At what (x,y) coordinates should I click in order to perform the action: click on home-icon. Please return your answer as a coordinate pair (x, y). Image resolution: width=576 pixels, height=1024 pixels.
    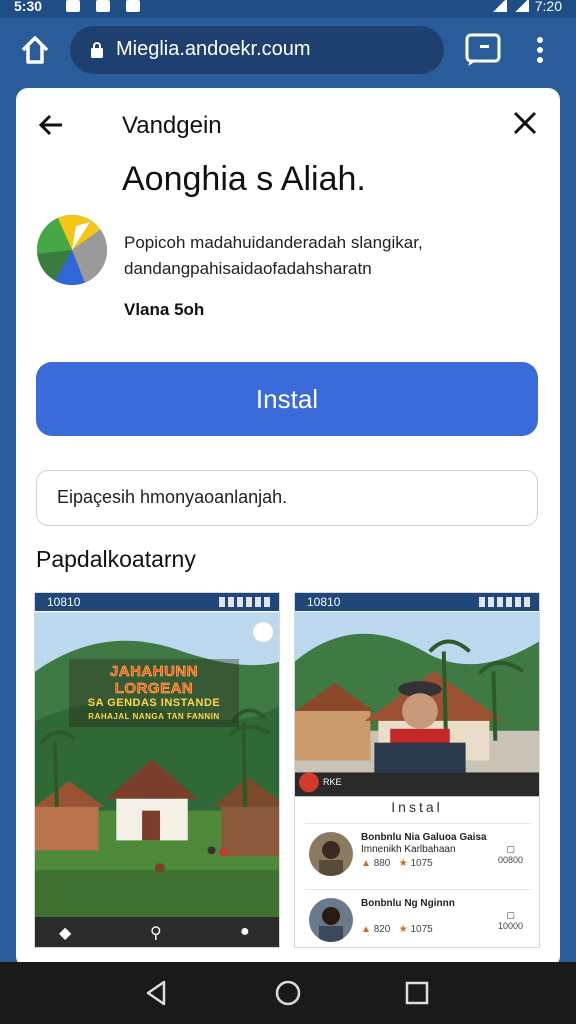
    Looking at the image, I should click on (35, 50).